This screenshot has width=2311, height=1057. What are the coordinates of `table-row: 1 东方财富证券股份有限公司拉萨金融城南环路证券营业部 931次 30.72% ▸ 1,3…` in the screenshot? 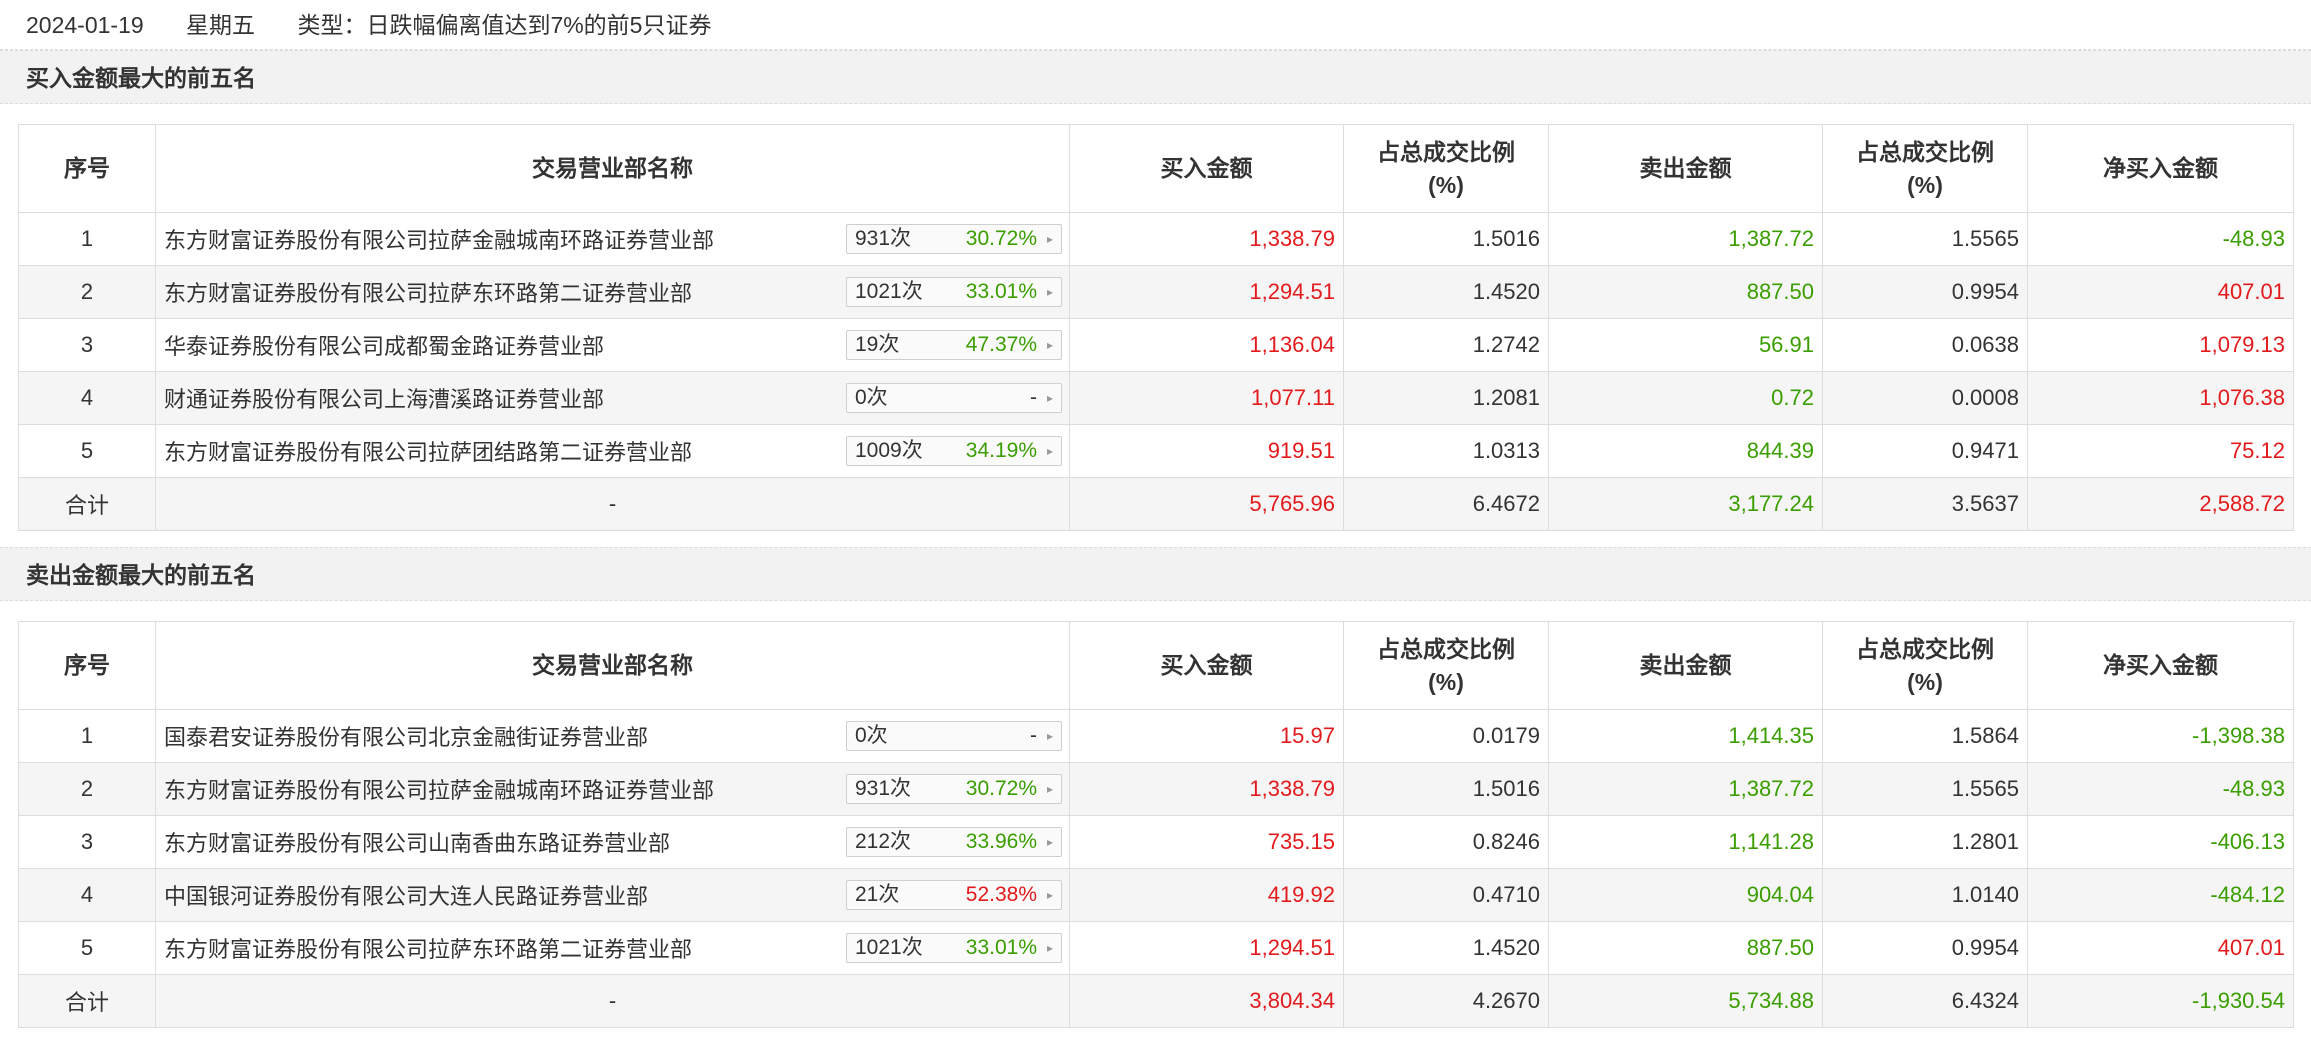 It's located at (1156, 239).